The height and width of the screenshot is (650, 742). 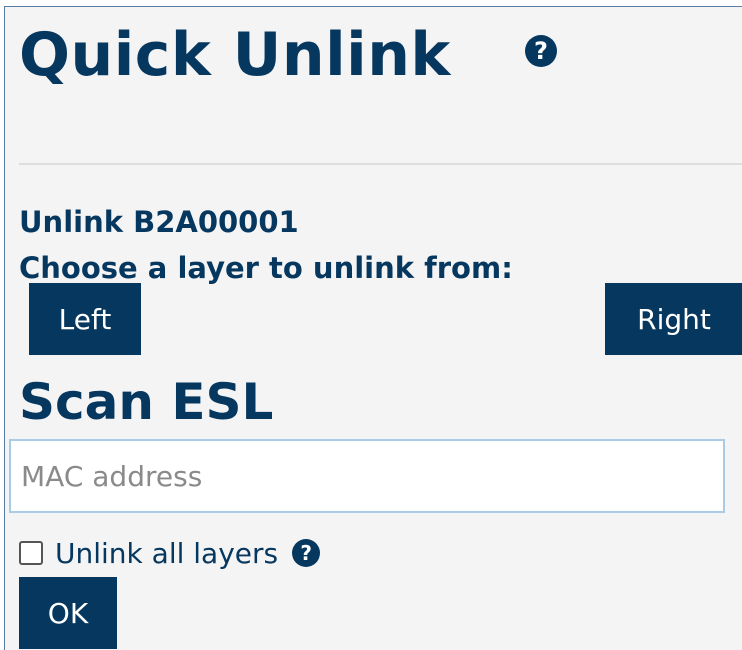 I want to click on page-title: Quick Unlink, so click(x=235, y=55).